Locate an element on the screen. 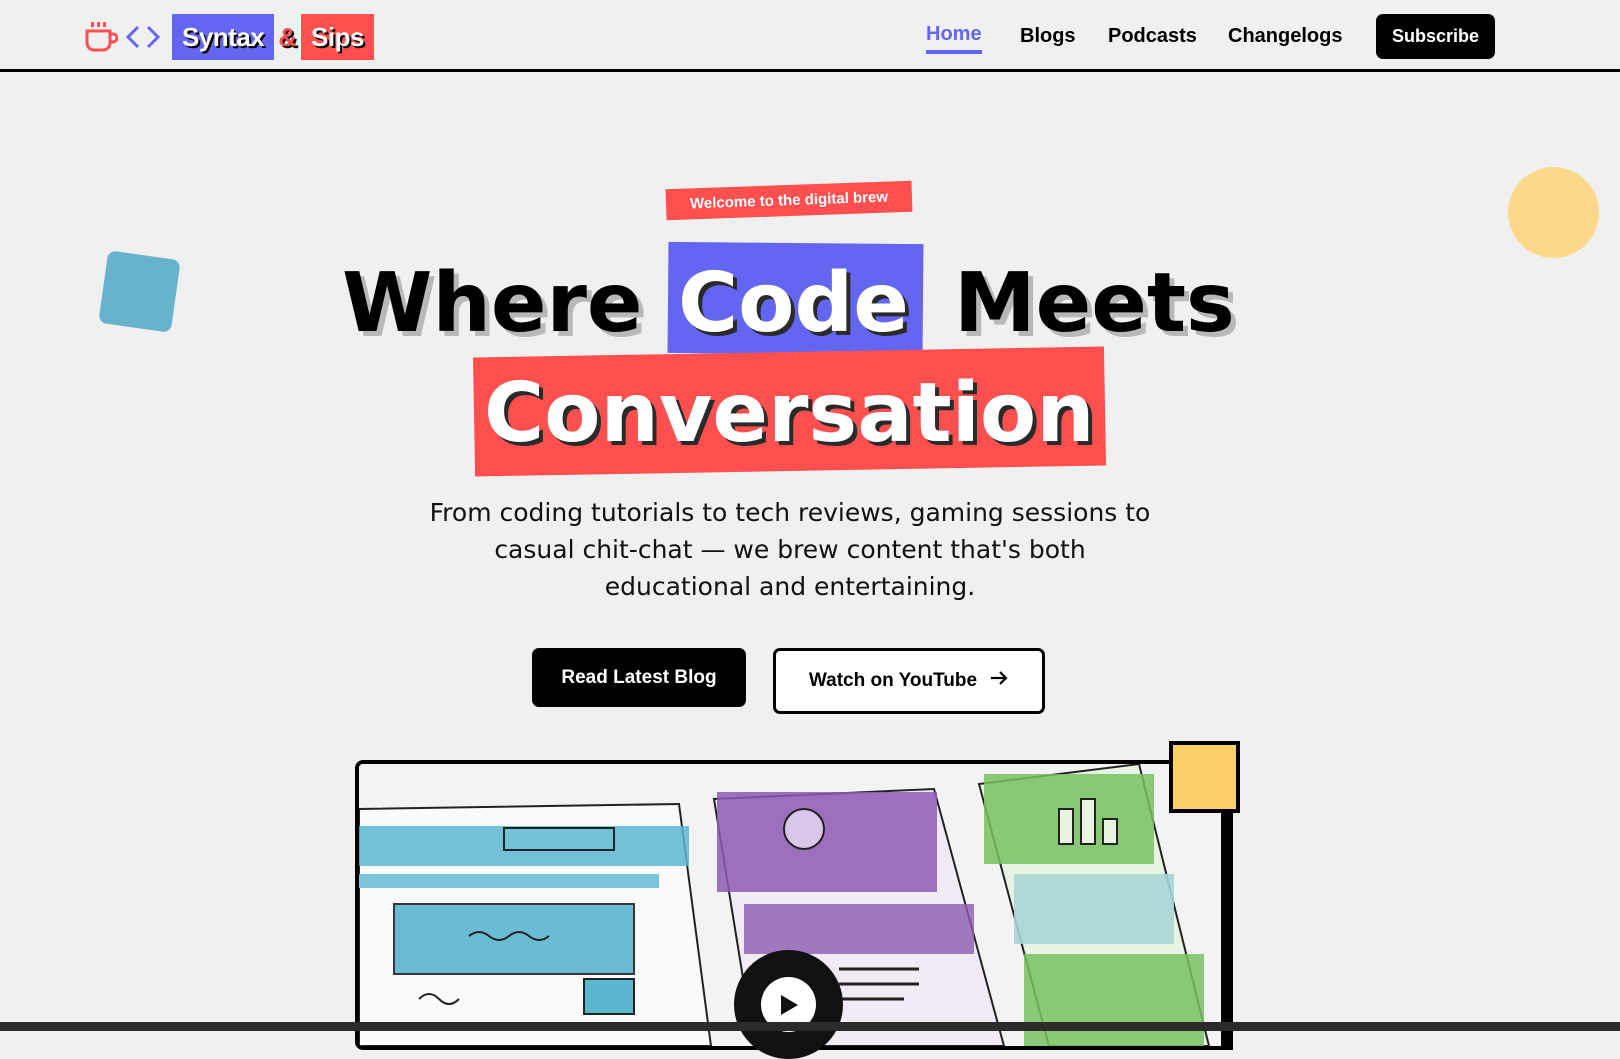 The width and height of the screenshot is (1620, 1059). arrow-right-icon is located at coordinates (999, 681).